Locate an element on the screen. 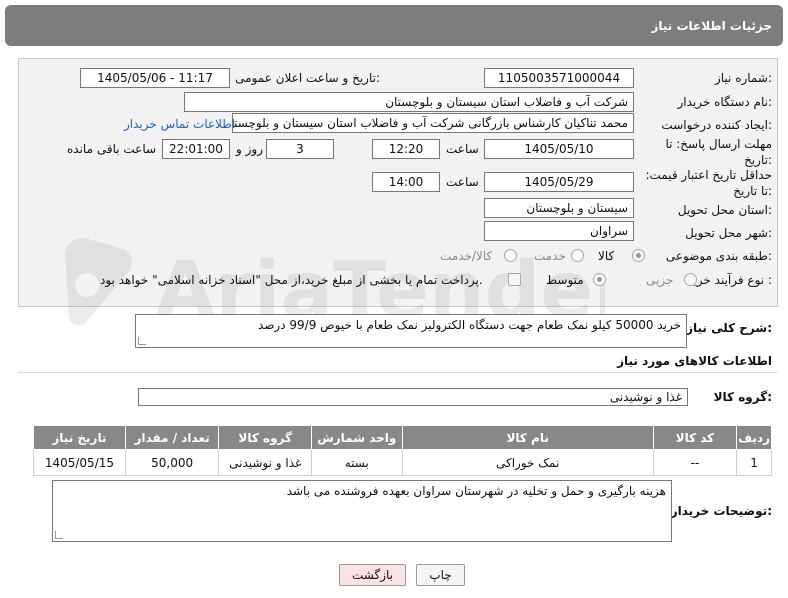 This screenshot has height=598, width=788. need-number-label: شماره نیاز: is located at coordinates (743, 78).